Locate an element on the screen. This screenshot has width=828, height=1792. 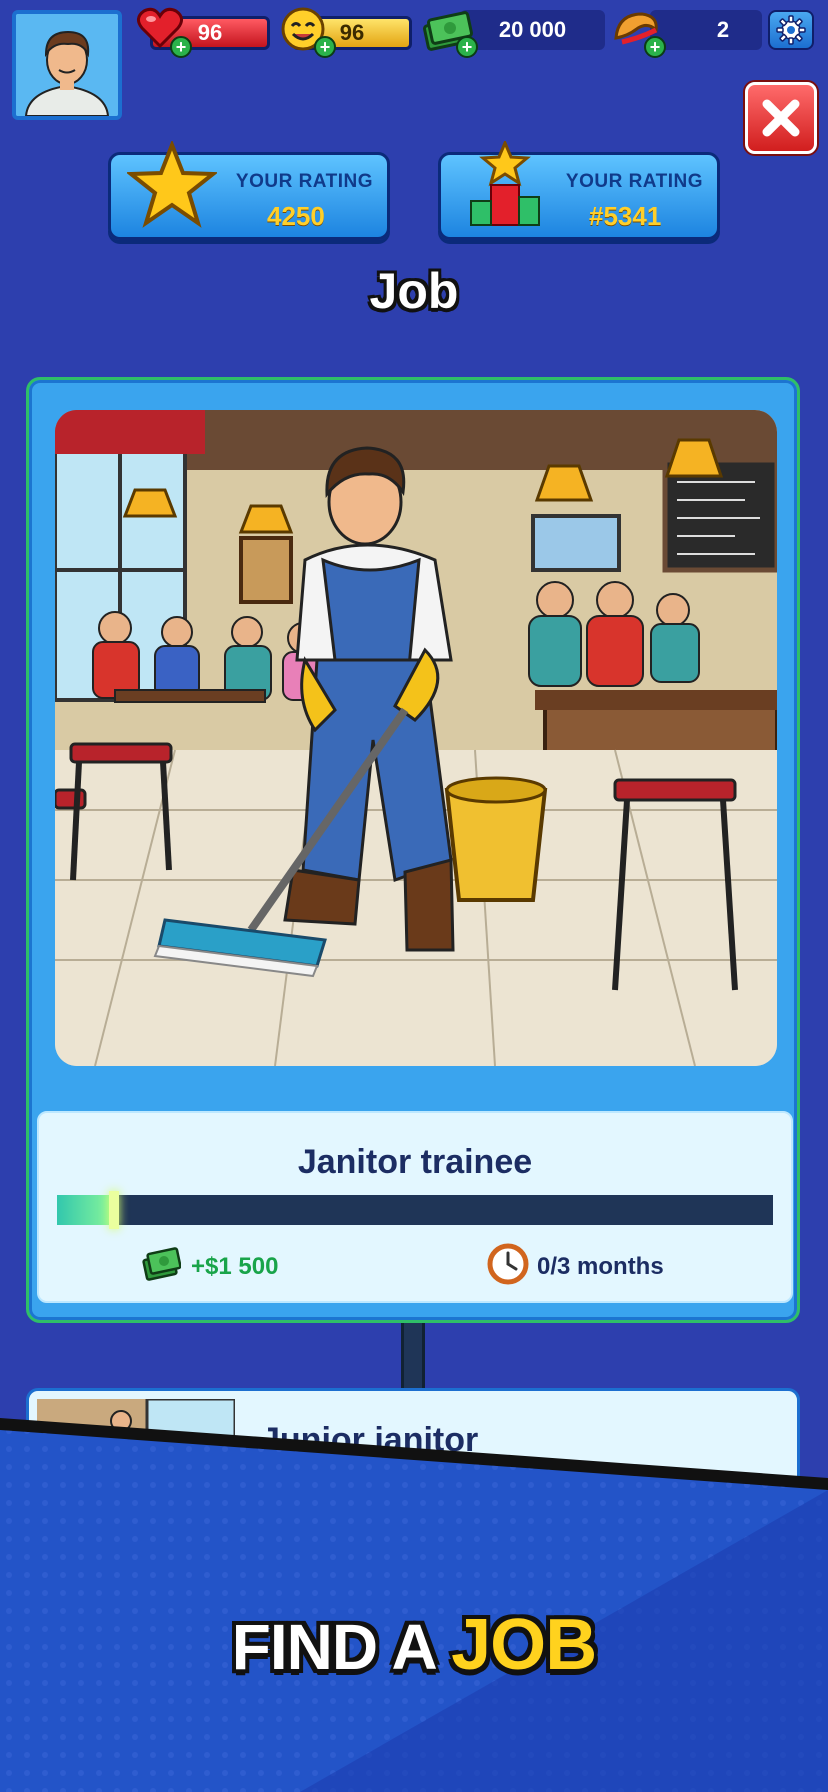
rating-value: 4250 is located at coordinates (296, 216).